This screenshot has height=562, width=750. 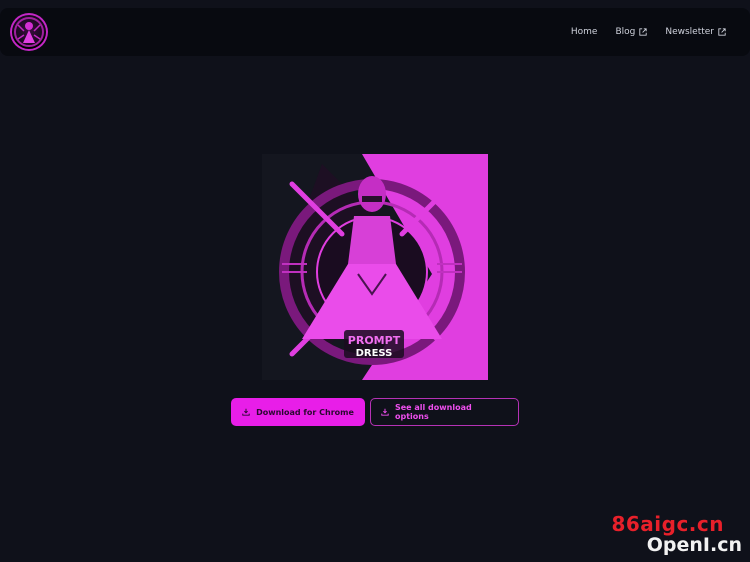 What do you see at coordinates (689, 32) in the screenshot?
I see `nav-newsletter-label: Newsletter` at bounding box center [689, 32].